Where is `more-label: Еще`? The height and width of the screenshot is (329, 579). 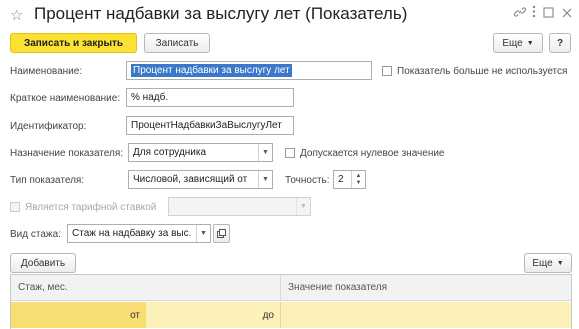 more-label: Еще is located at coordinates (512, 43).